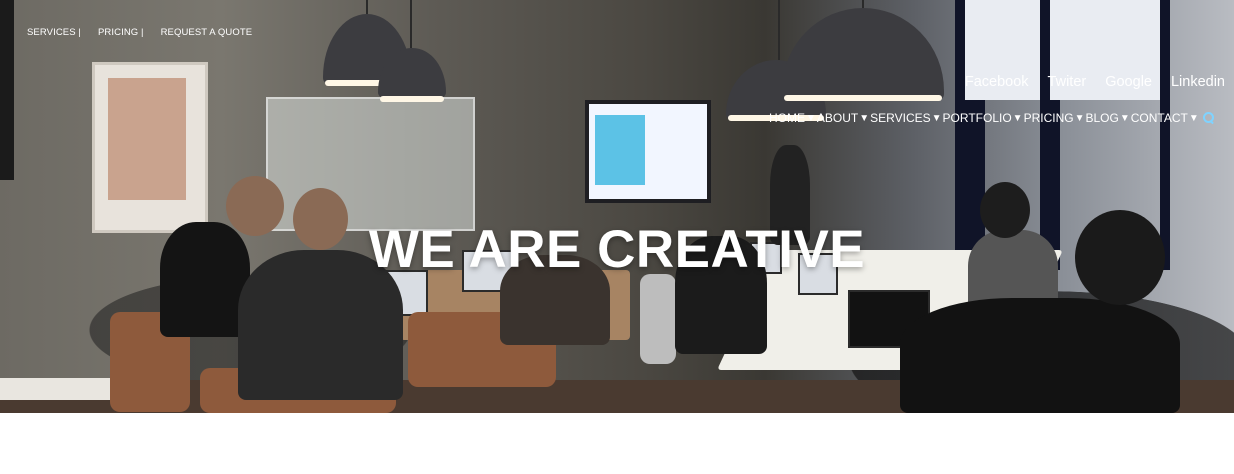 Image resolution: width=1234 pixels, height=474 pixels. I want to click on social-links: Facebook Twiter Google Linkedin, so click(1085, 82).